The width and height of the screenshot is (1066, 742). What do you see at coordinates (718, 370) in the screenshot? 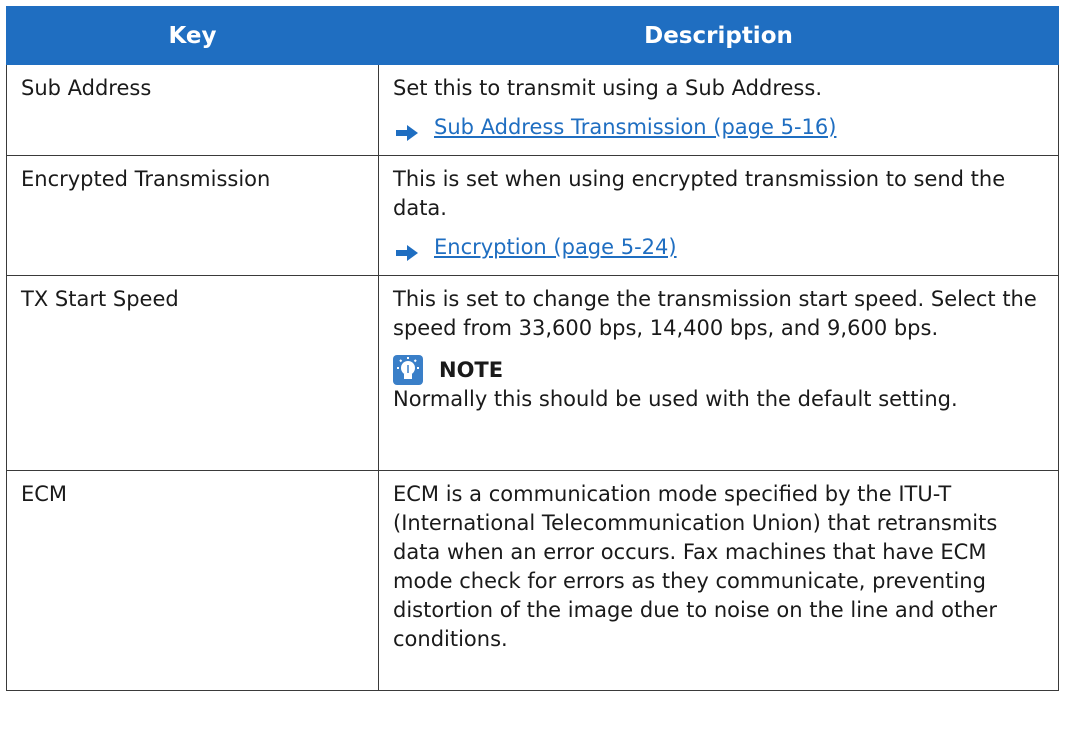
I see `note-header: NOTE` at bounding box center [718, 370].